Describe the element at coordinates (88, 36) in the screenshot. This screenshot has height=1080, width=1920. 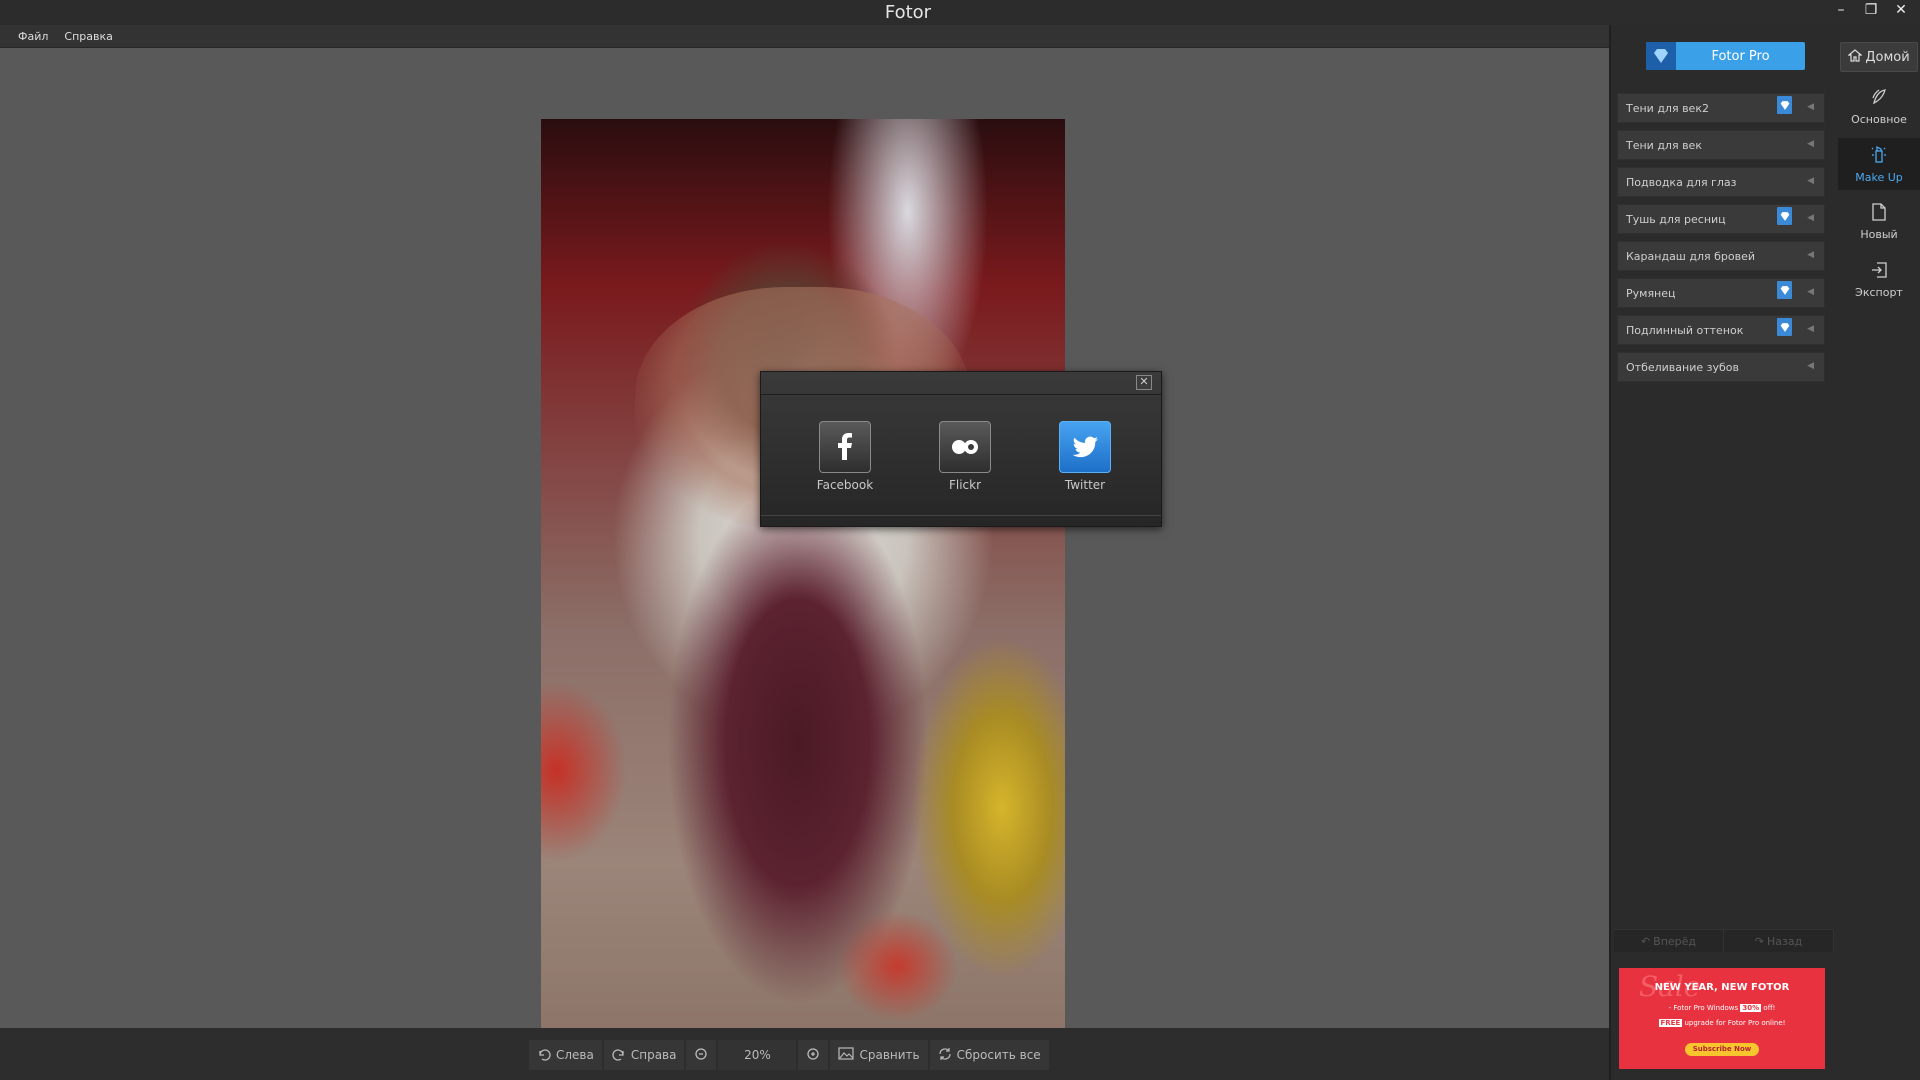
I see `menu-help: Справка` at that location.